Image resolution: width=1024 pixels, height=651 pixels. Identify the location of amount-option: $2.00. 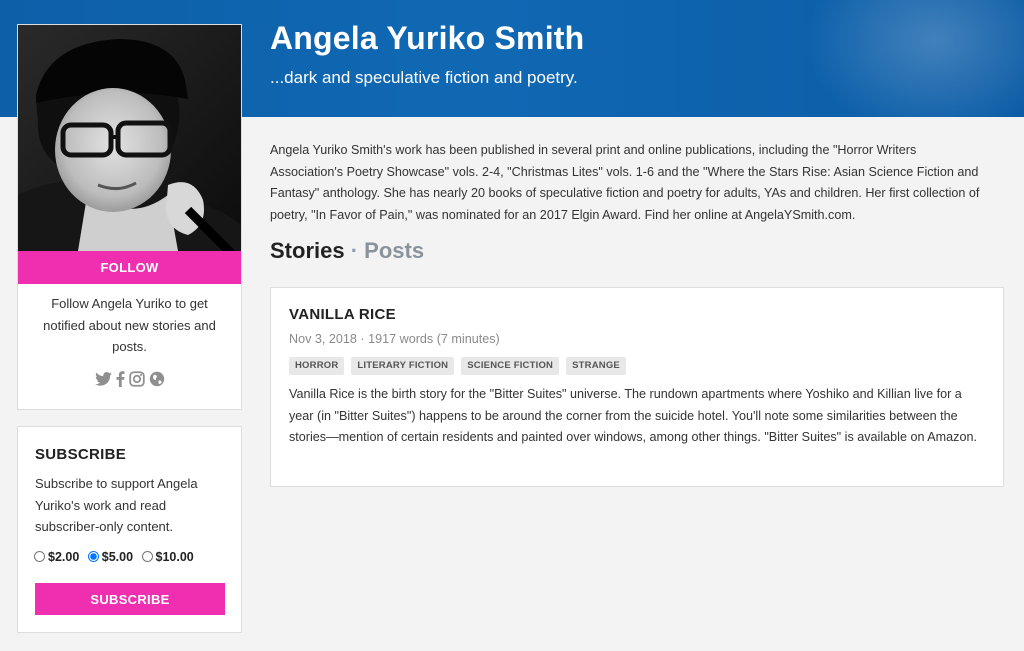
(56, 557).